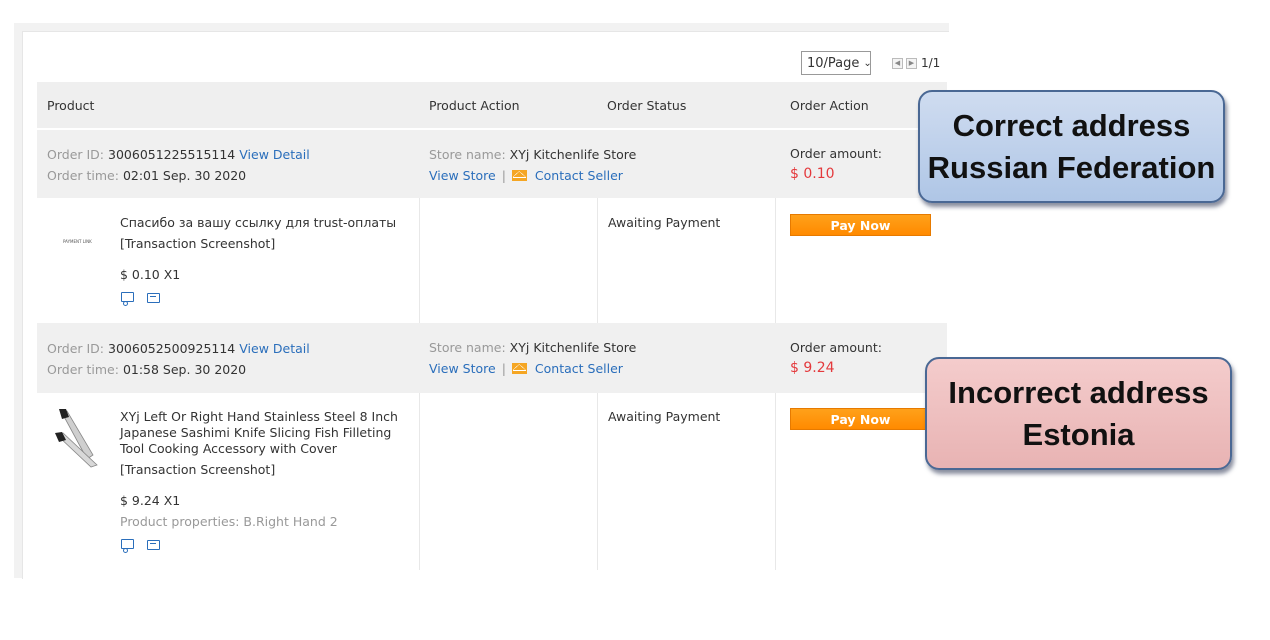  Describe the element at coordinates (911, 63) in the screenshot. I see `next-page-button: ▶` at that location.